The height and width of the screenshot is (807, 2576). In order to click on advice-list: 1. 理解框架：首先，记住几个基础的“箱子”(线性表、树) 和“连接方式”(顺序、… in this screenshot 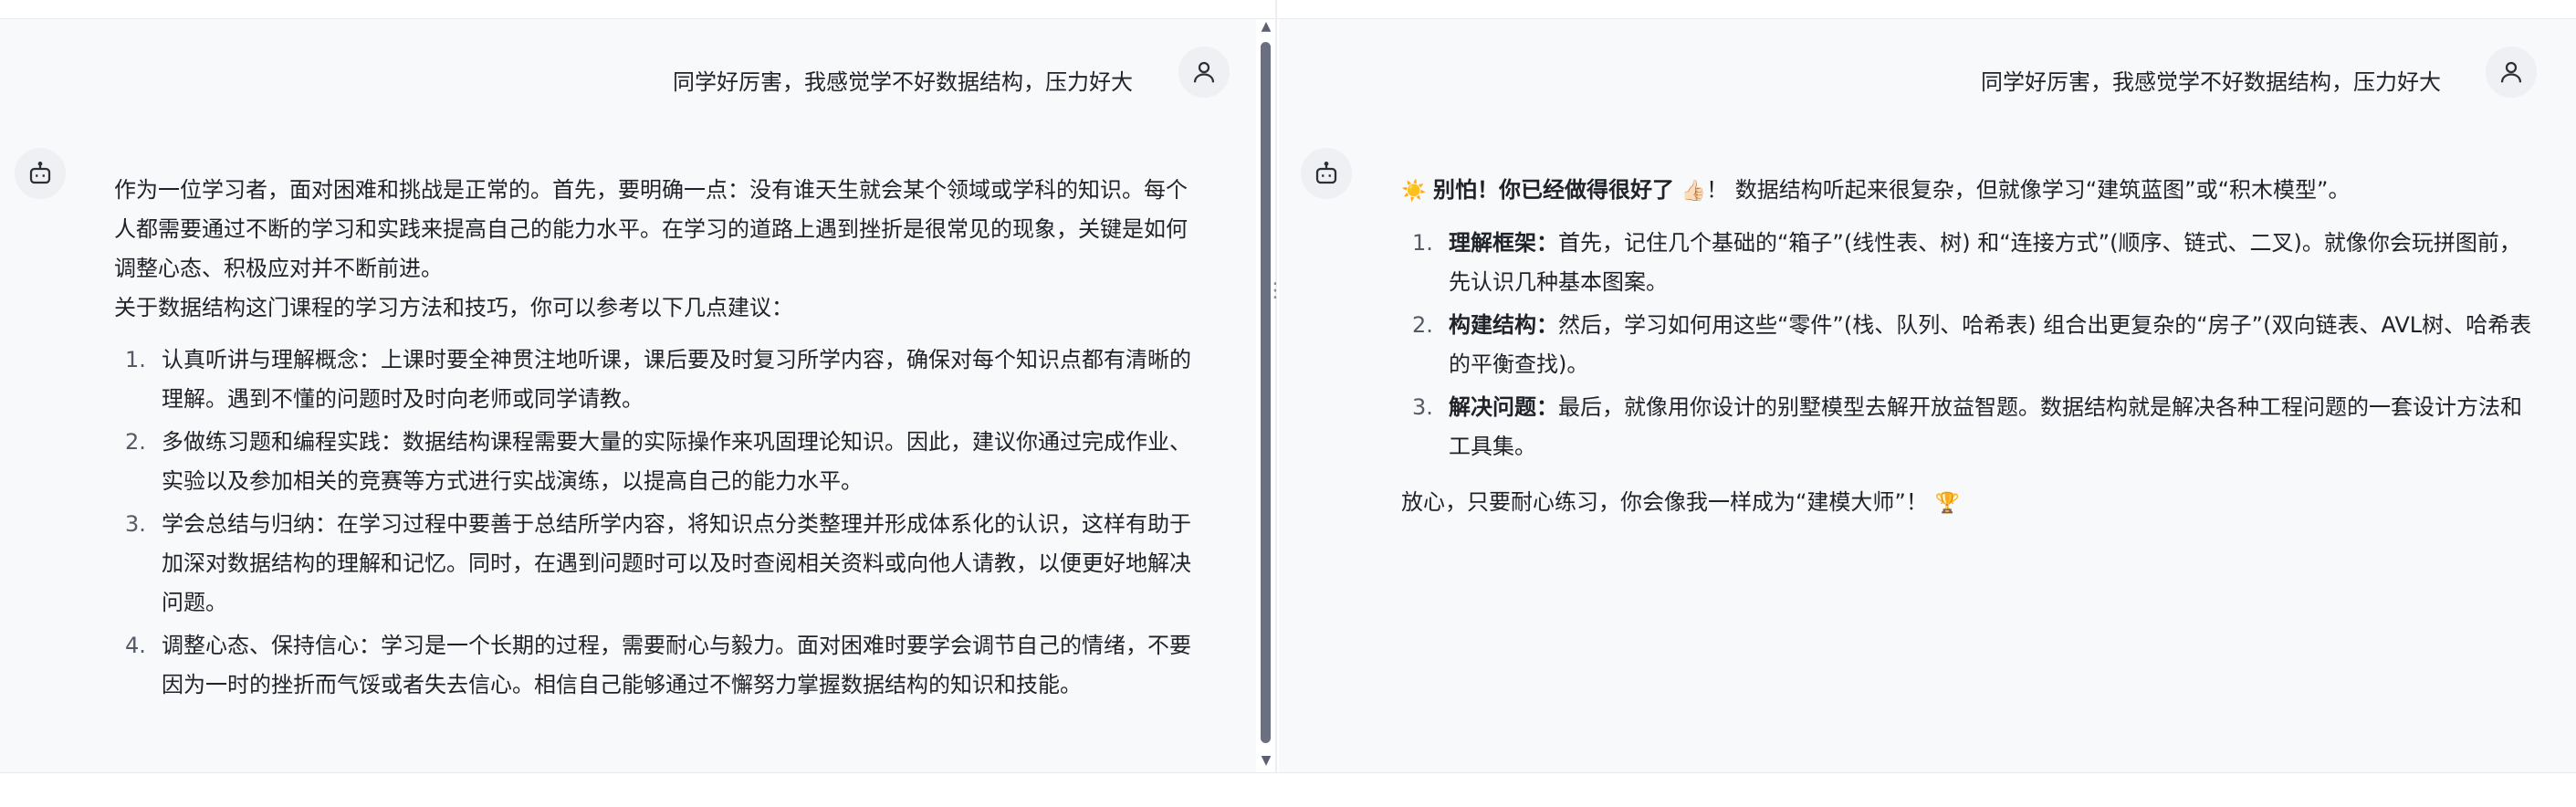, I will do `click(1972, 345)`.